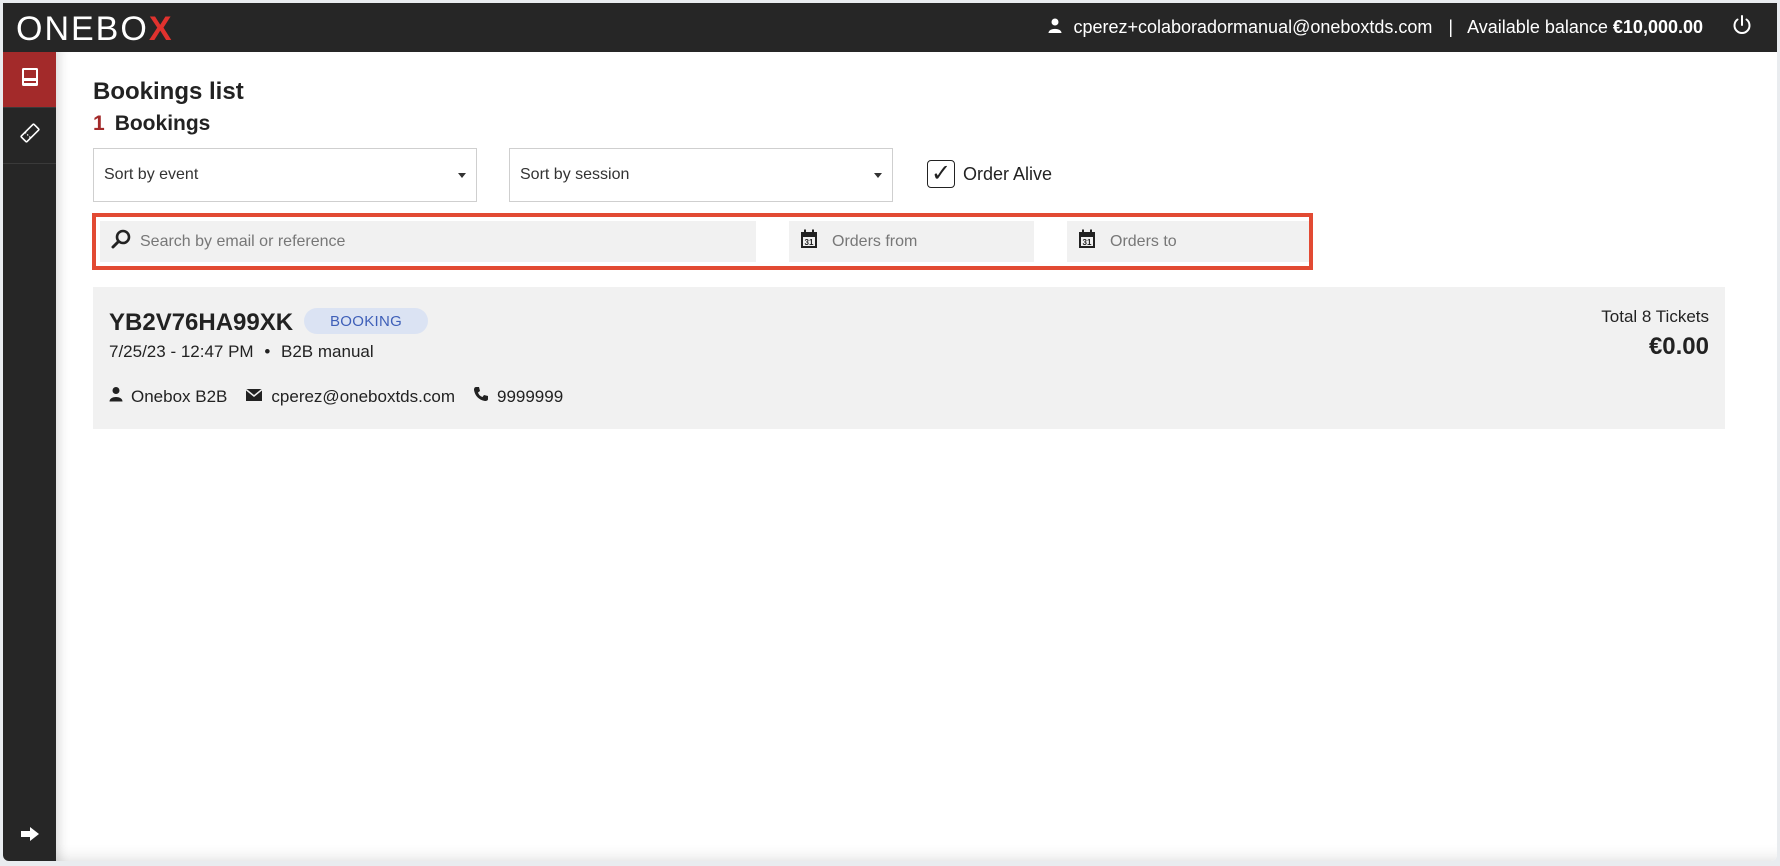 This screenshot has height=866, width=1780. I want to click on orders-to-placeholder: Orders to, so click(1143, 241).